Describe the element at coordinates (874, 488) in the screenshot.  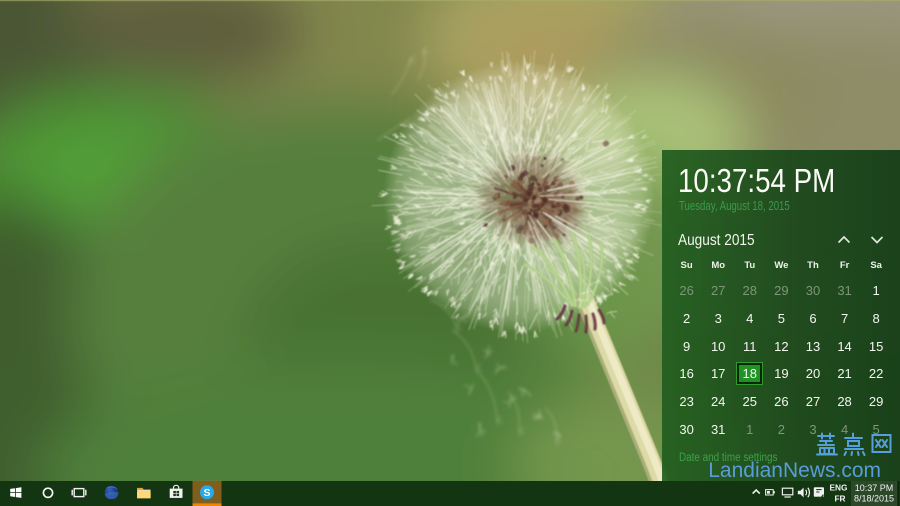
I see `svg-text: 10:37 PM` at that location.